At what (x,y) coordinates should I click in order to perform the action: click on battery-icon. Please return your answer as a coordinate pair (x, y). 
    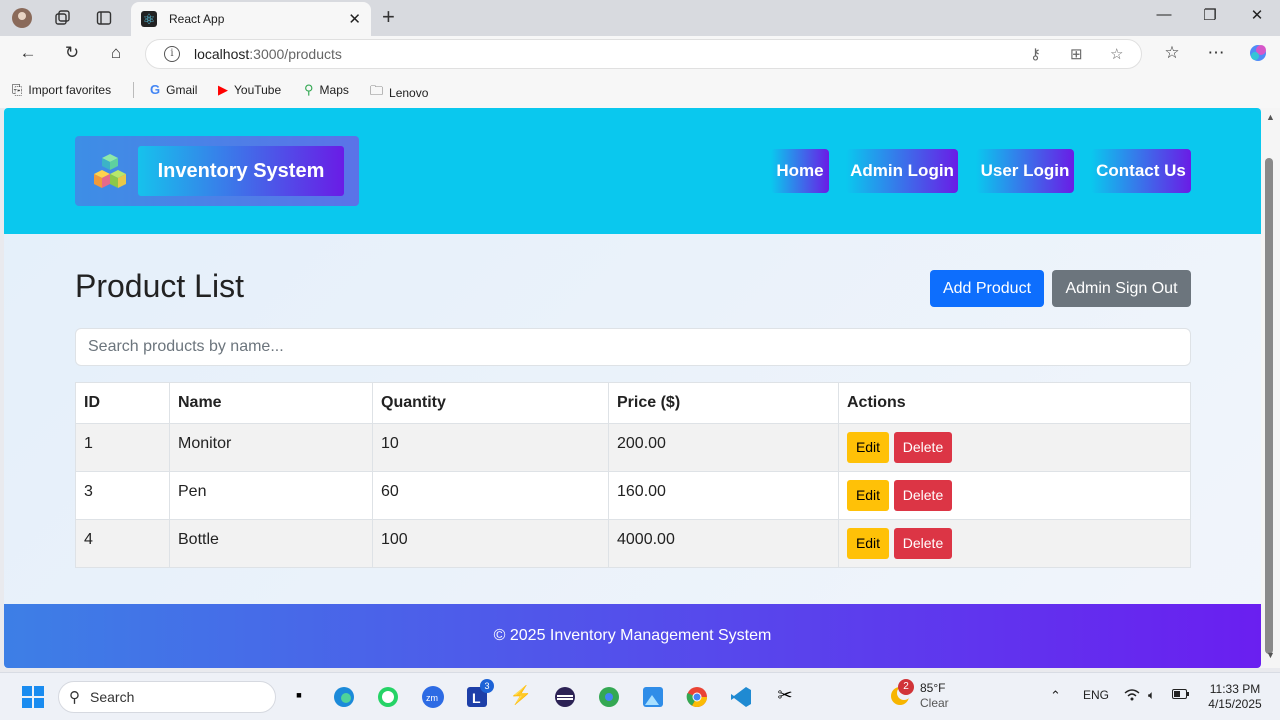
    Looking at the image, I should click on (1181, 695).